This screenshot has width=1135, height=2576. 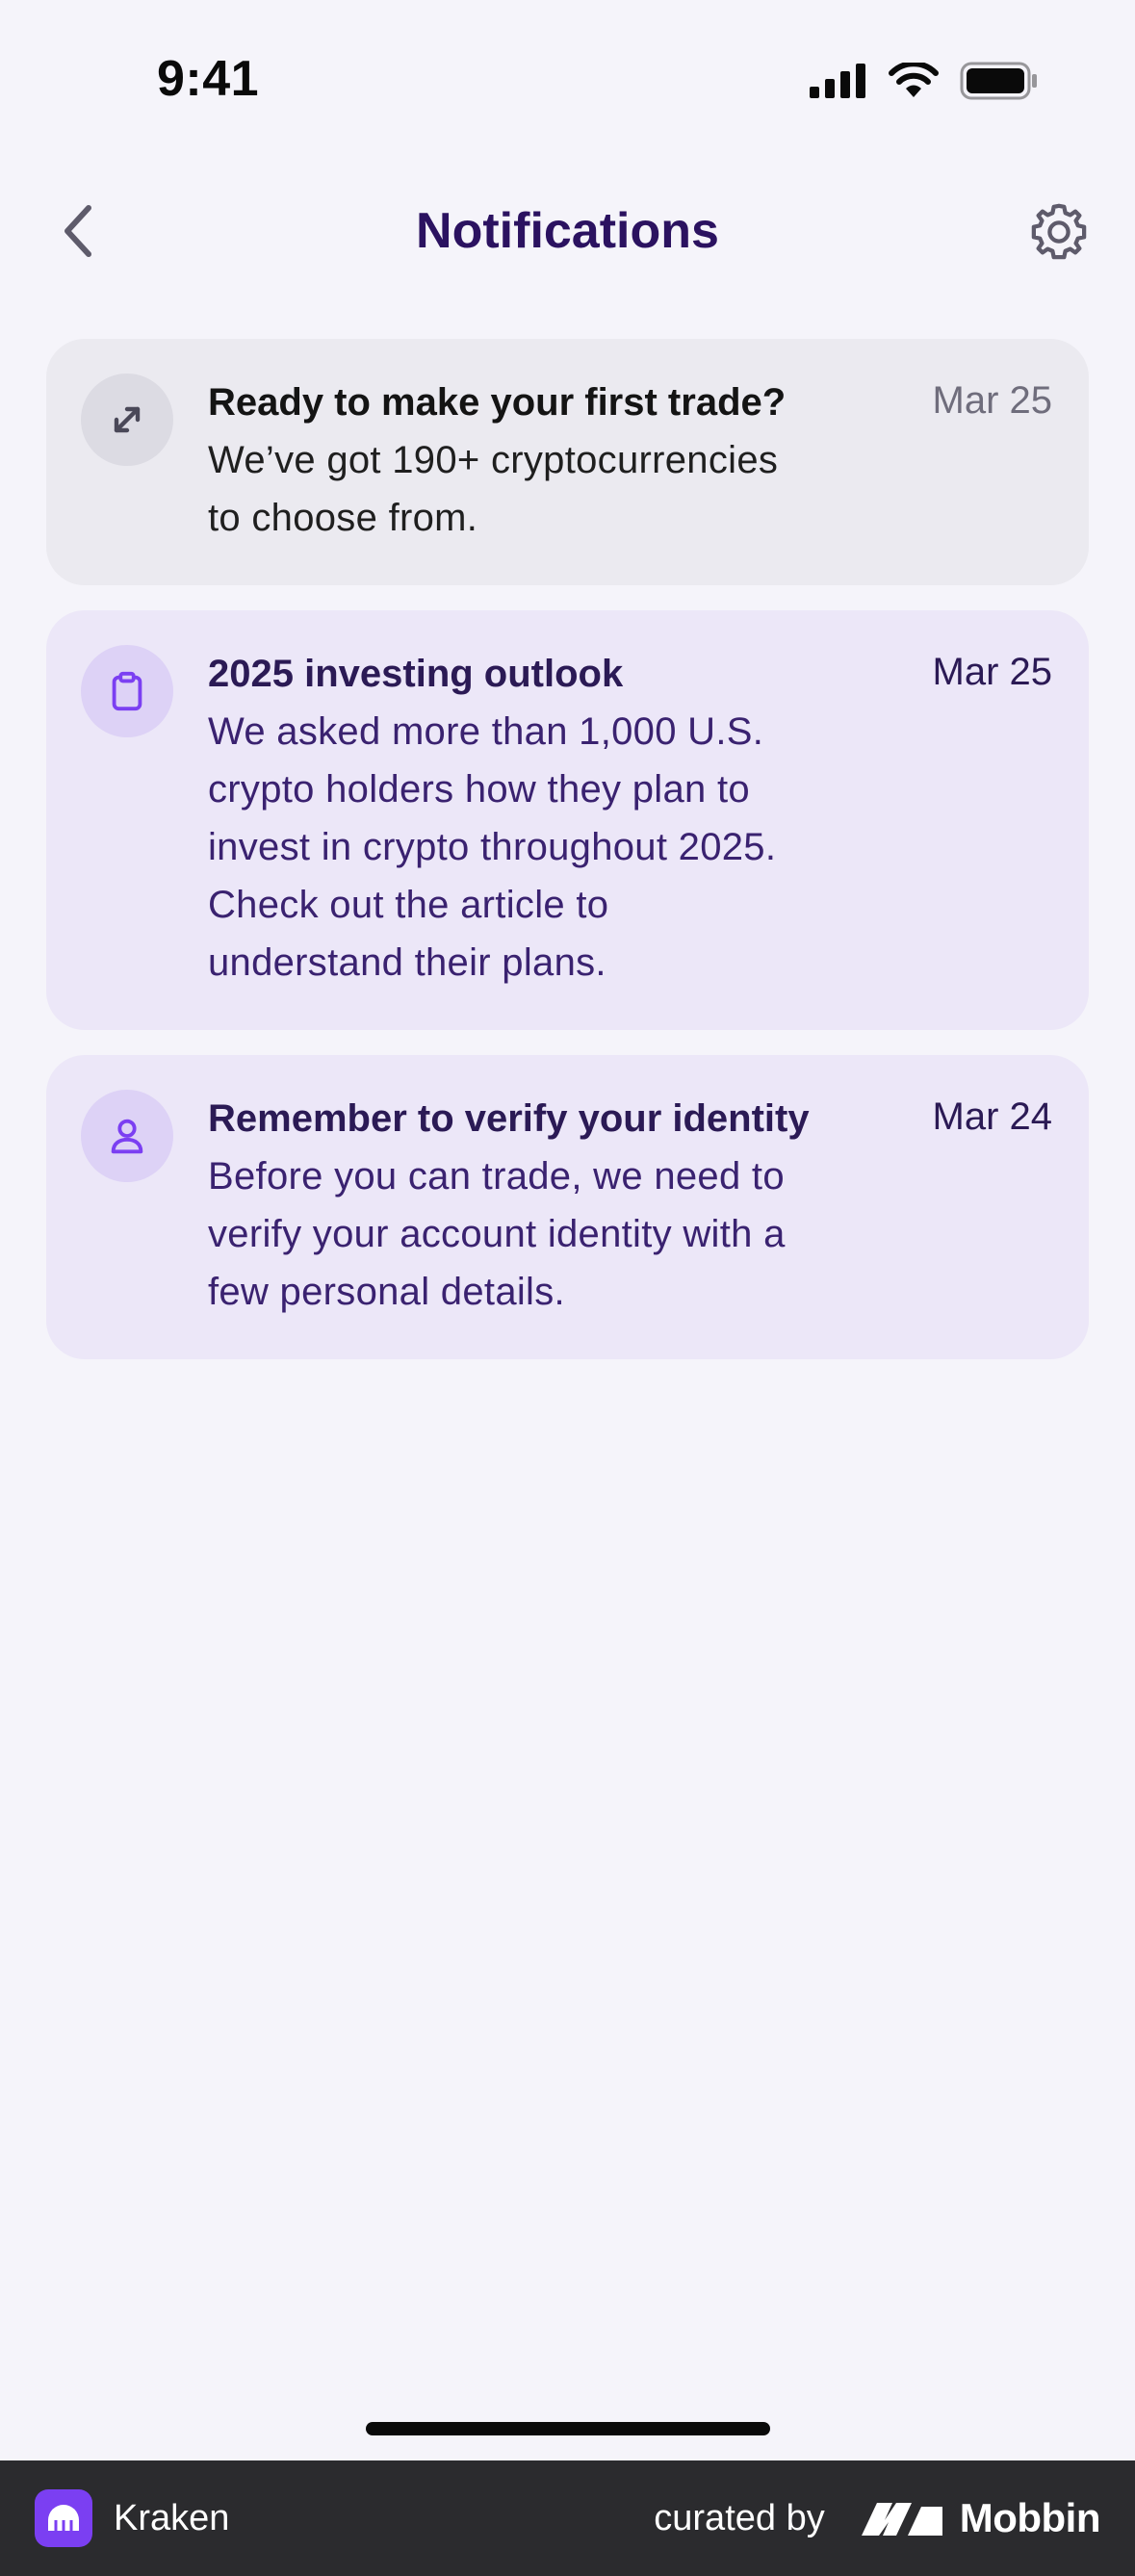 What do you see at coordinates (497, 402) in the screenshot?
I see `notification-title: Ready to make your first trade?` at bounding box center [497, 402].